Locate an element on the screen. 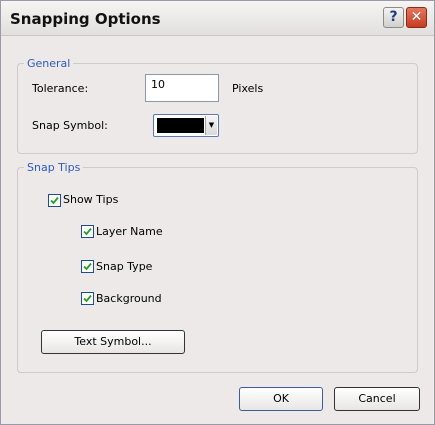 The width and height of the screenshot is (435, 425). title-bar: Snapping Options ? ✕ is located at coordinates (217, 18).